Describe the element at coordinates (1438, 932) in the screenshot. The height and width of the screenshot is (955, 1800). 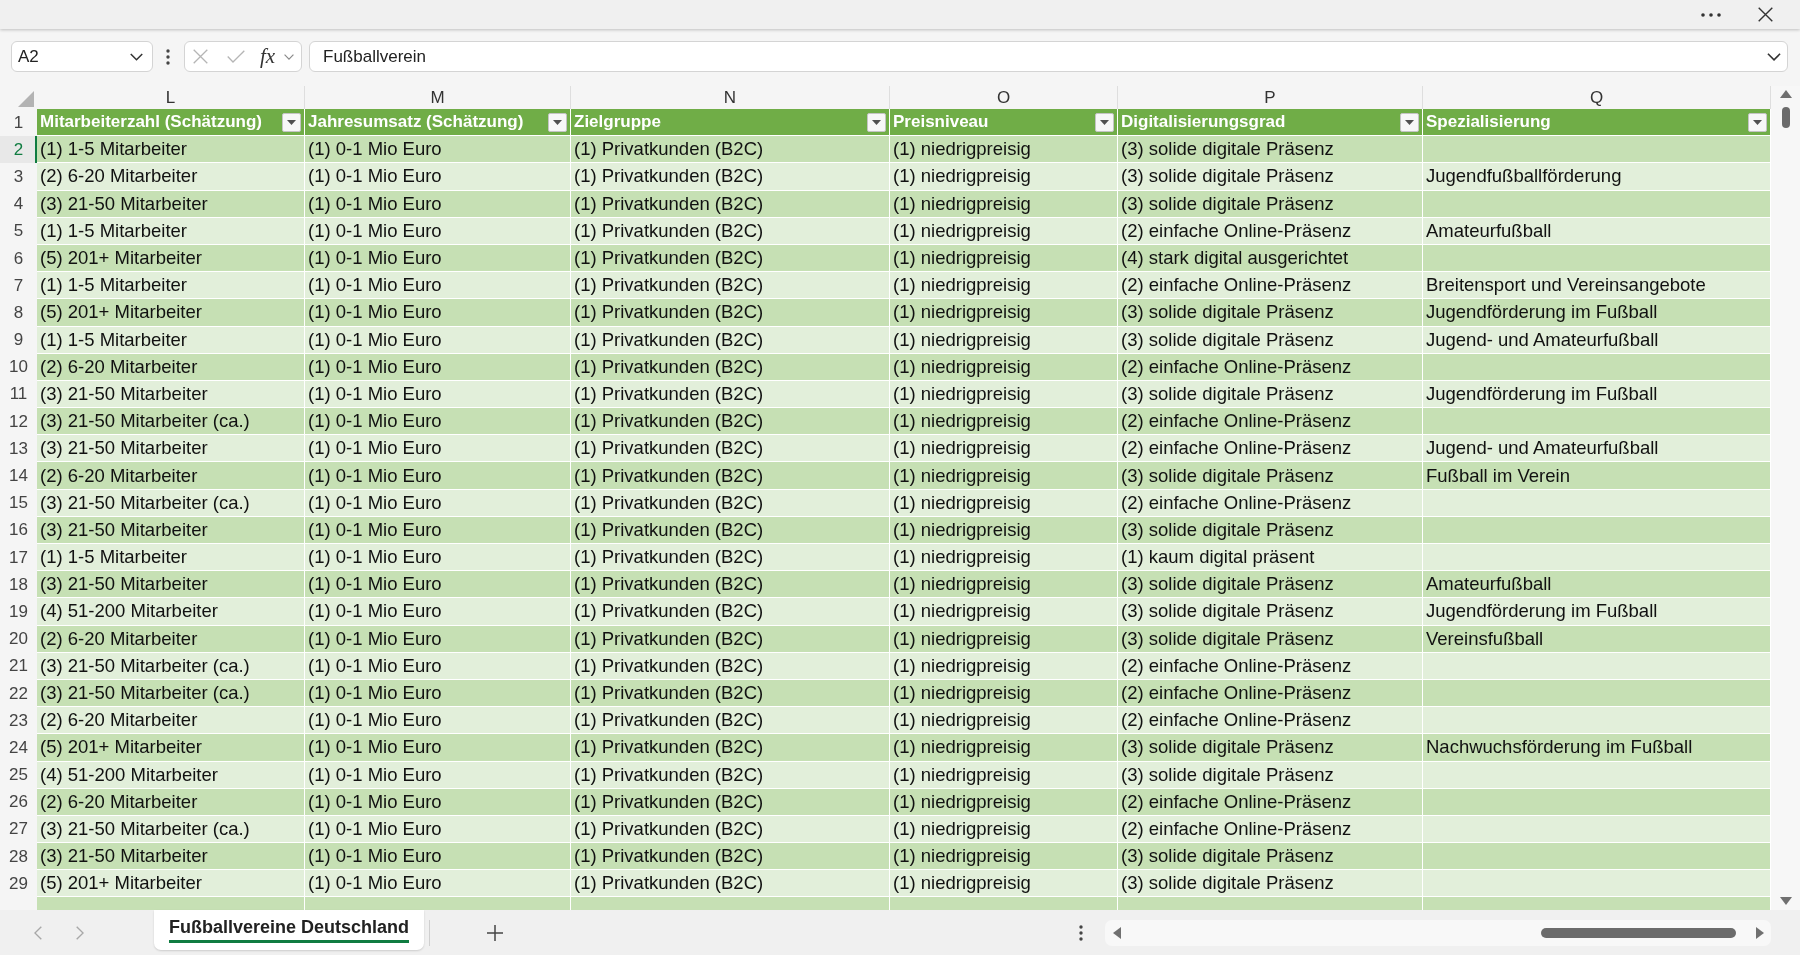
I see `horizontal-scrollbar` at that location.